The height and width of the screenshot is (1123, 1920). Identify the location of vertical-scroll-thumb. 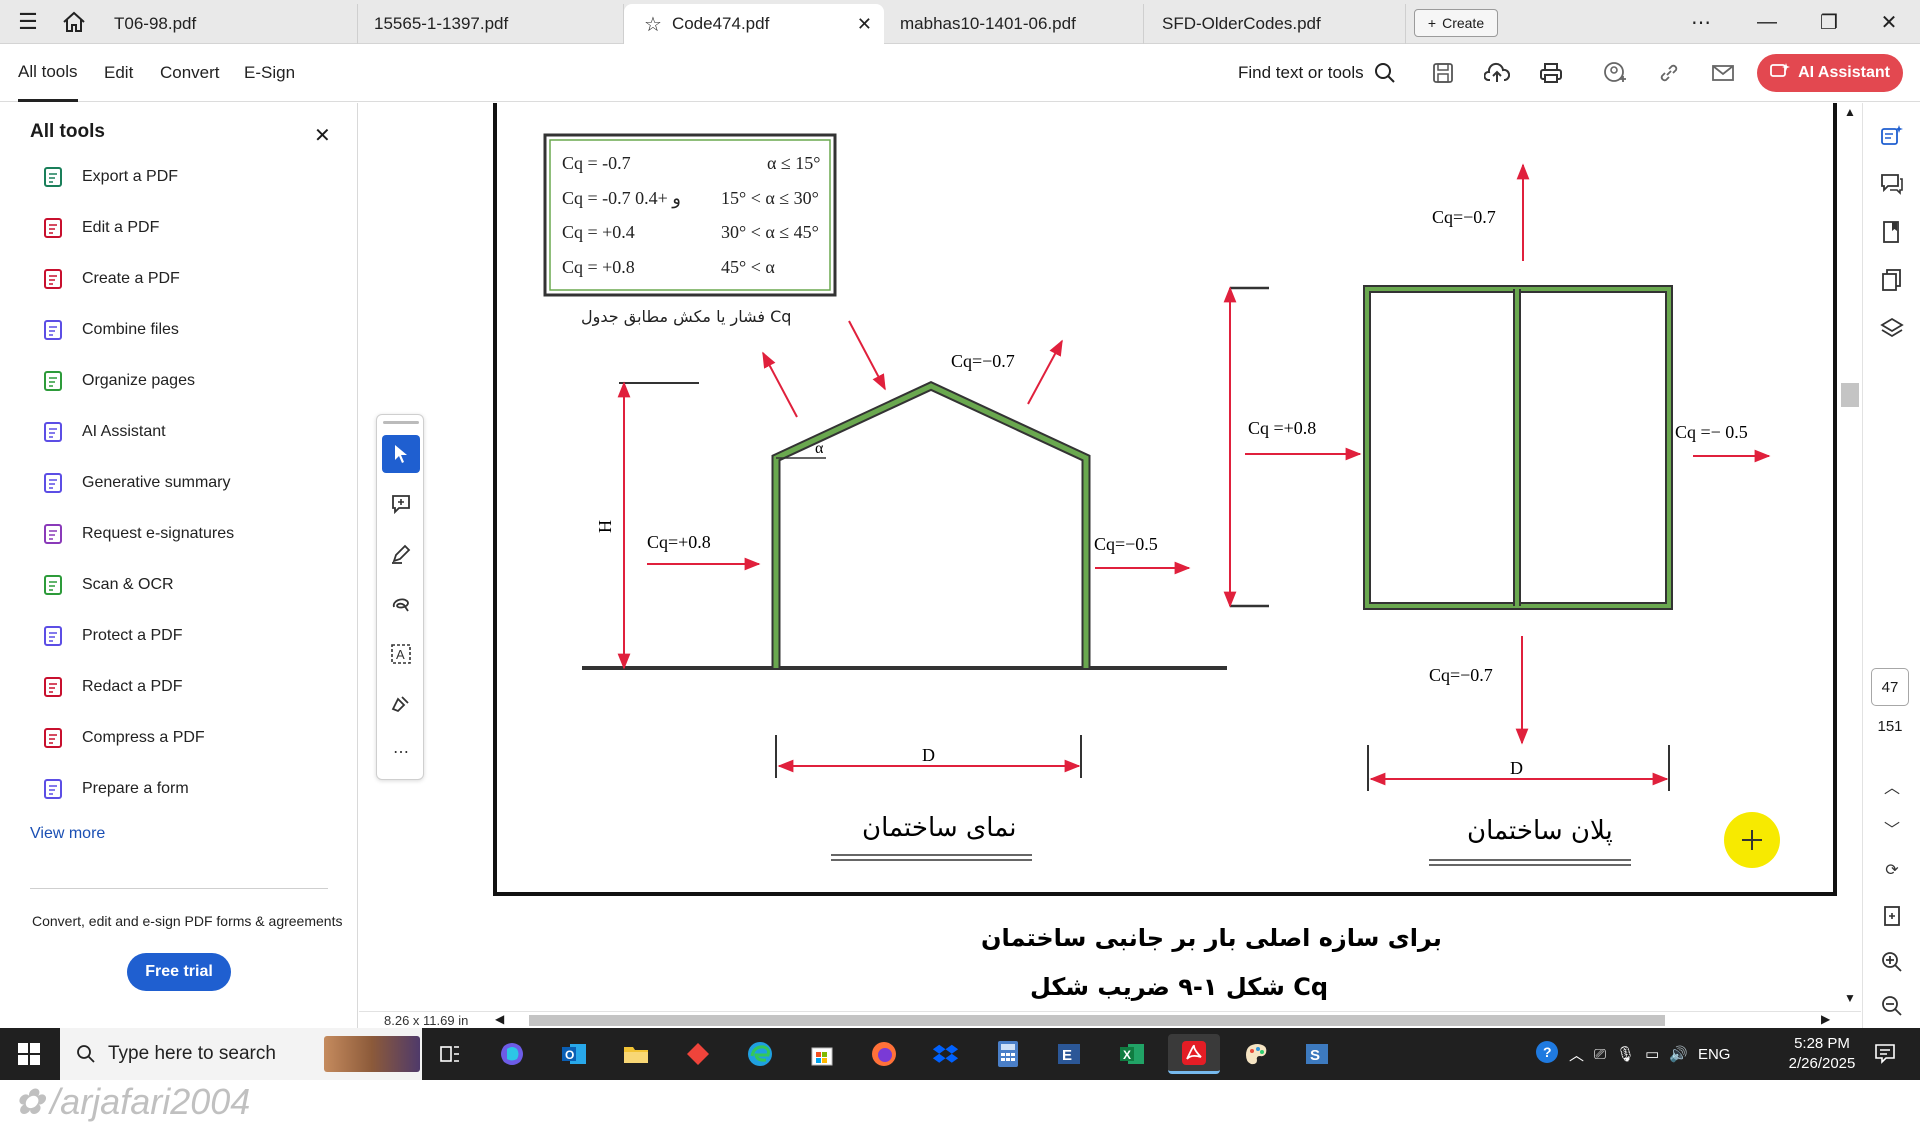
(1850, 395).